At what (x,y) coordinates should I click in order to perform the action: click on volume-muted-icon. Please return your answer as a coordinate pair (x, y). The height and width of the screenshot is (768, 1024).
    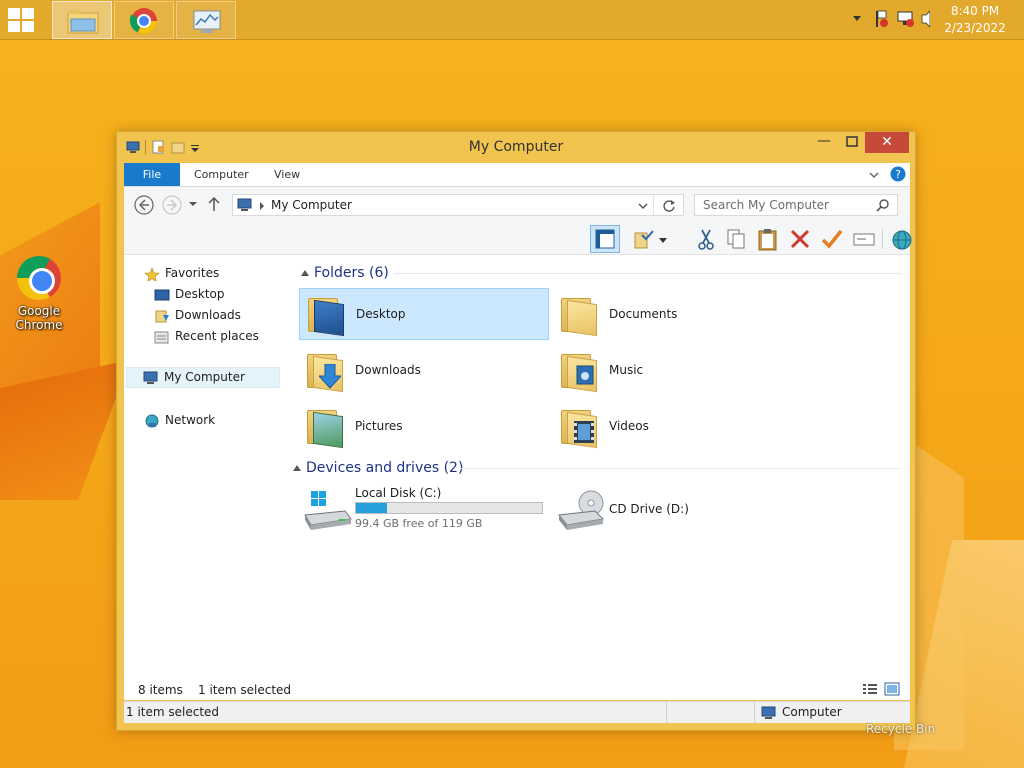
    Looking at the image, I should click on (926, 19).